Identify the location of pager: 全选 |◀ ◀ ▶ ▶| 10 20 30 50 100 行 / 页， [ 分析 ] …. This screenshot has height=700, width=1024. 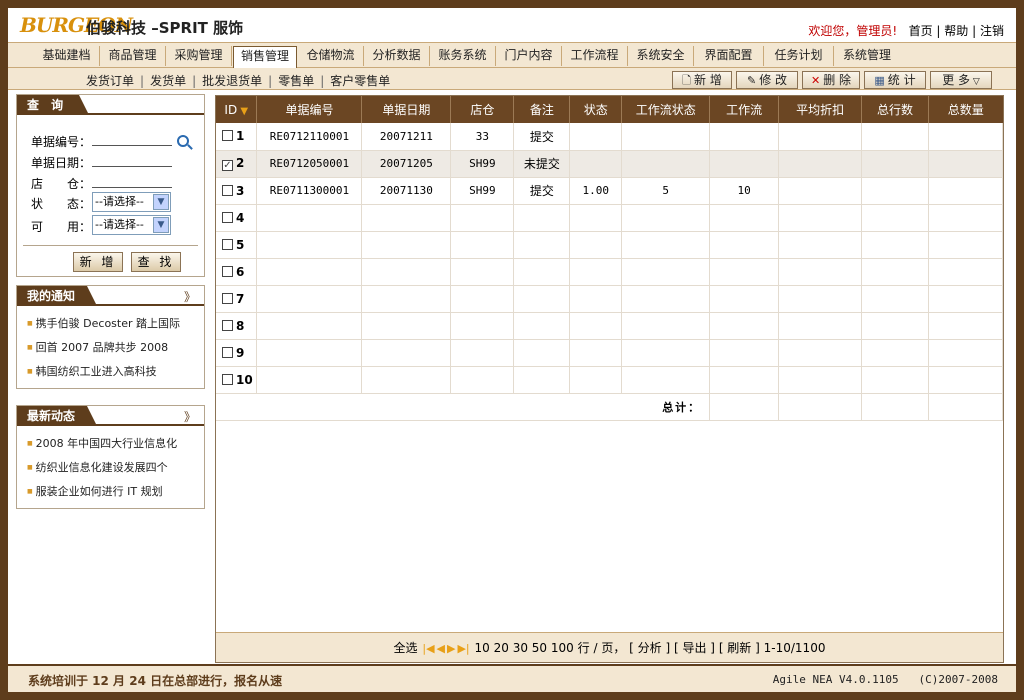
(609, 647).